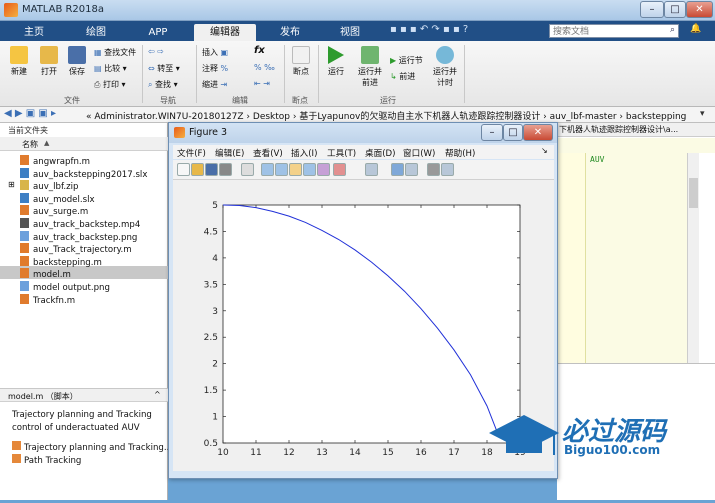 The height and width of the screenshot is (503, 715). Describe the element at coordinates (693, 193) in the screenshot. I see `scroll-thumb` at that location.